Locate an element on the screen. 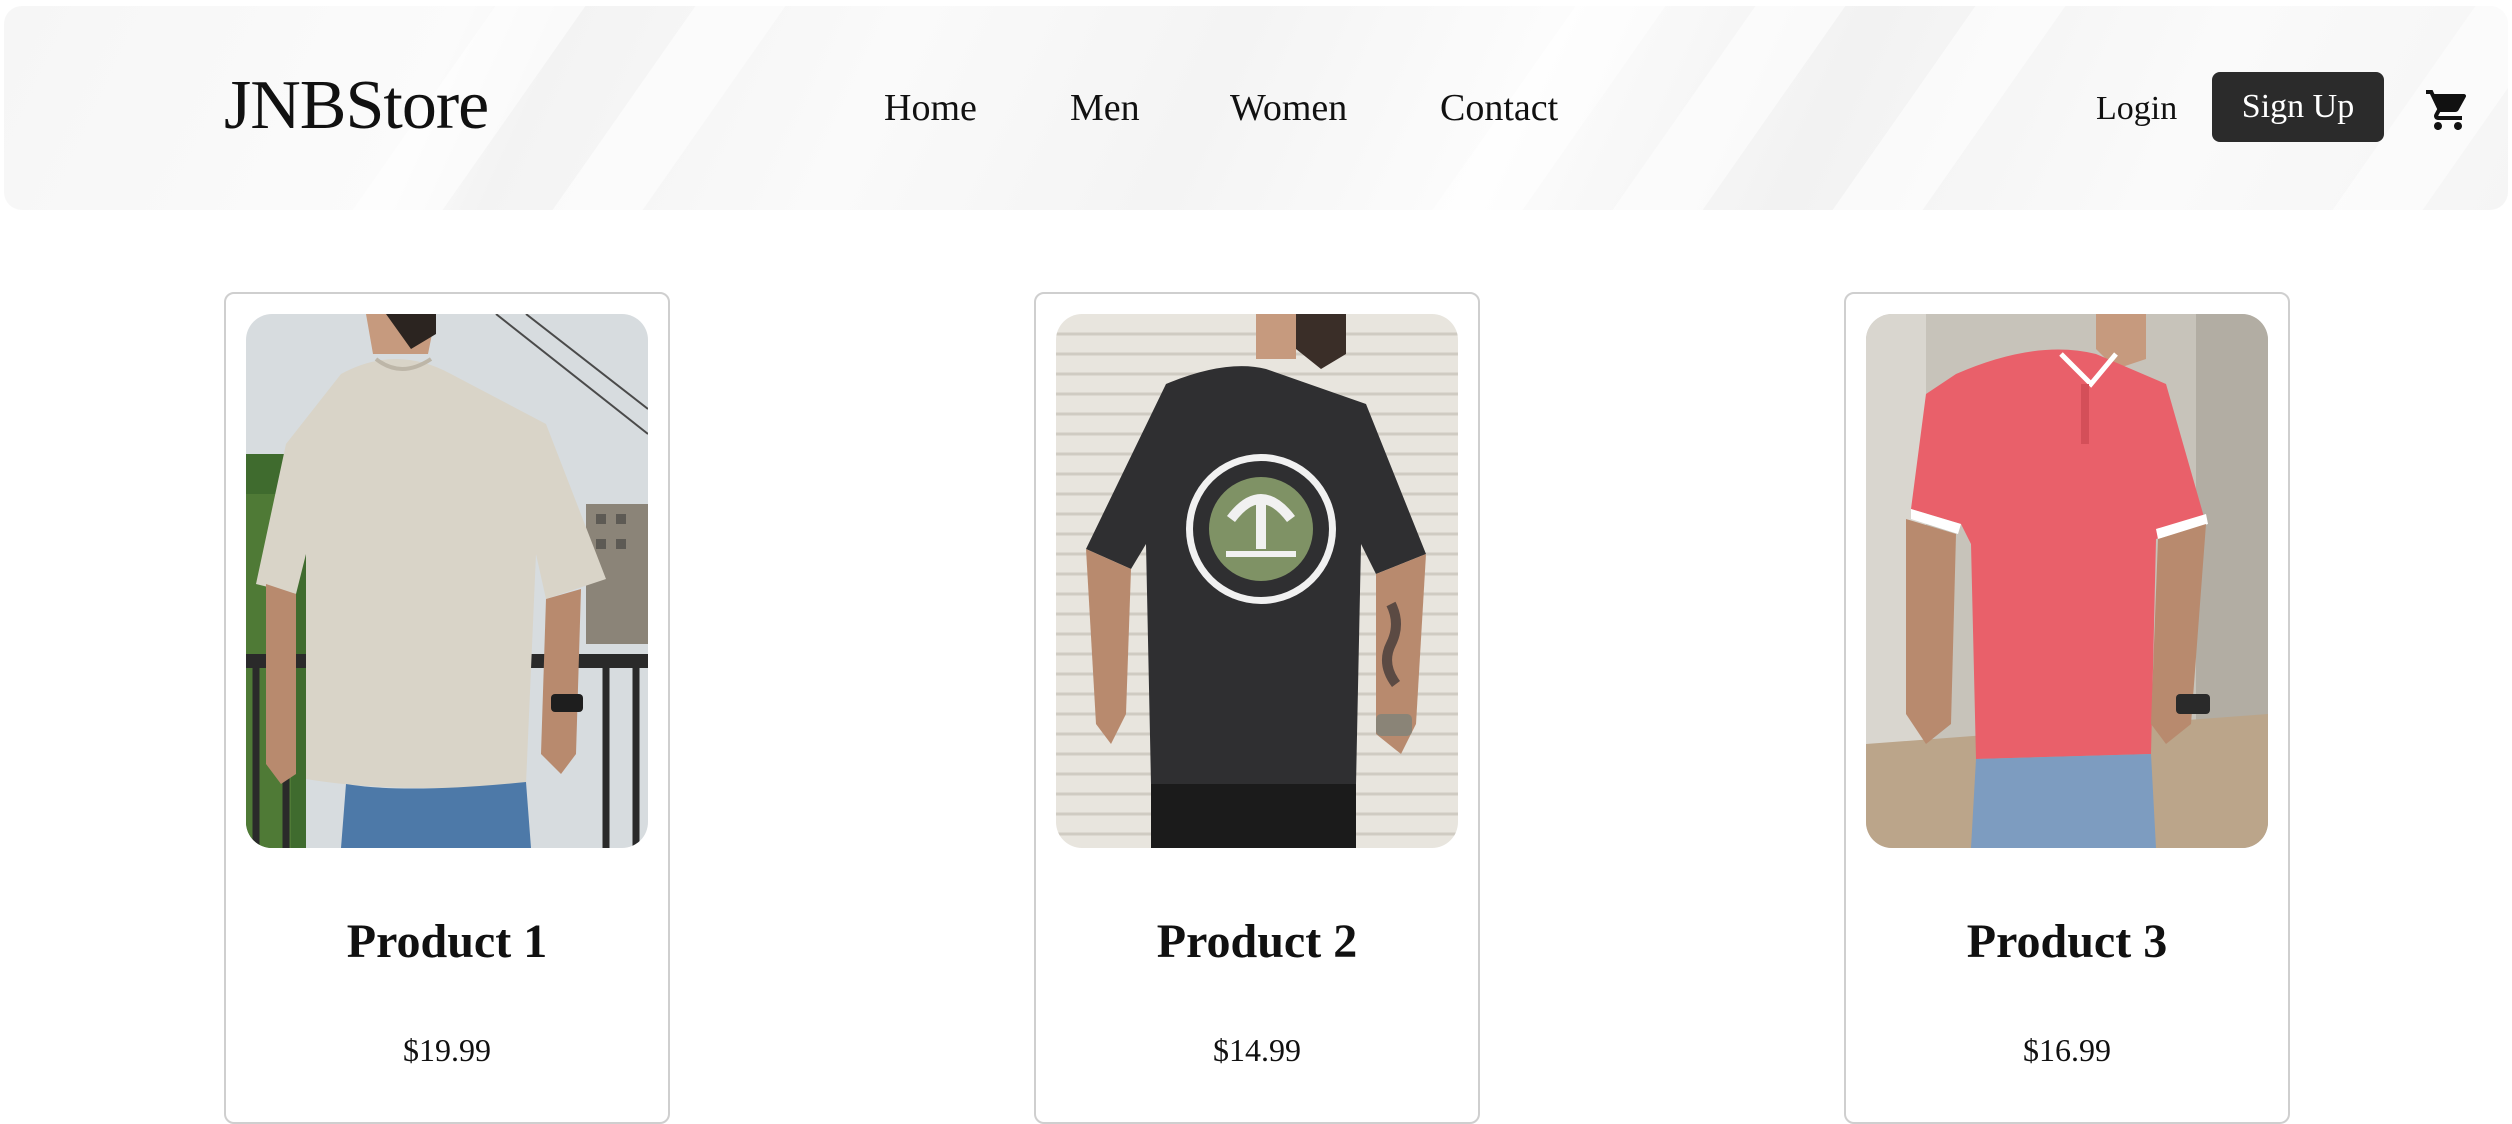  nav-contact: Contact is located at coordinates (1499, 108).